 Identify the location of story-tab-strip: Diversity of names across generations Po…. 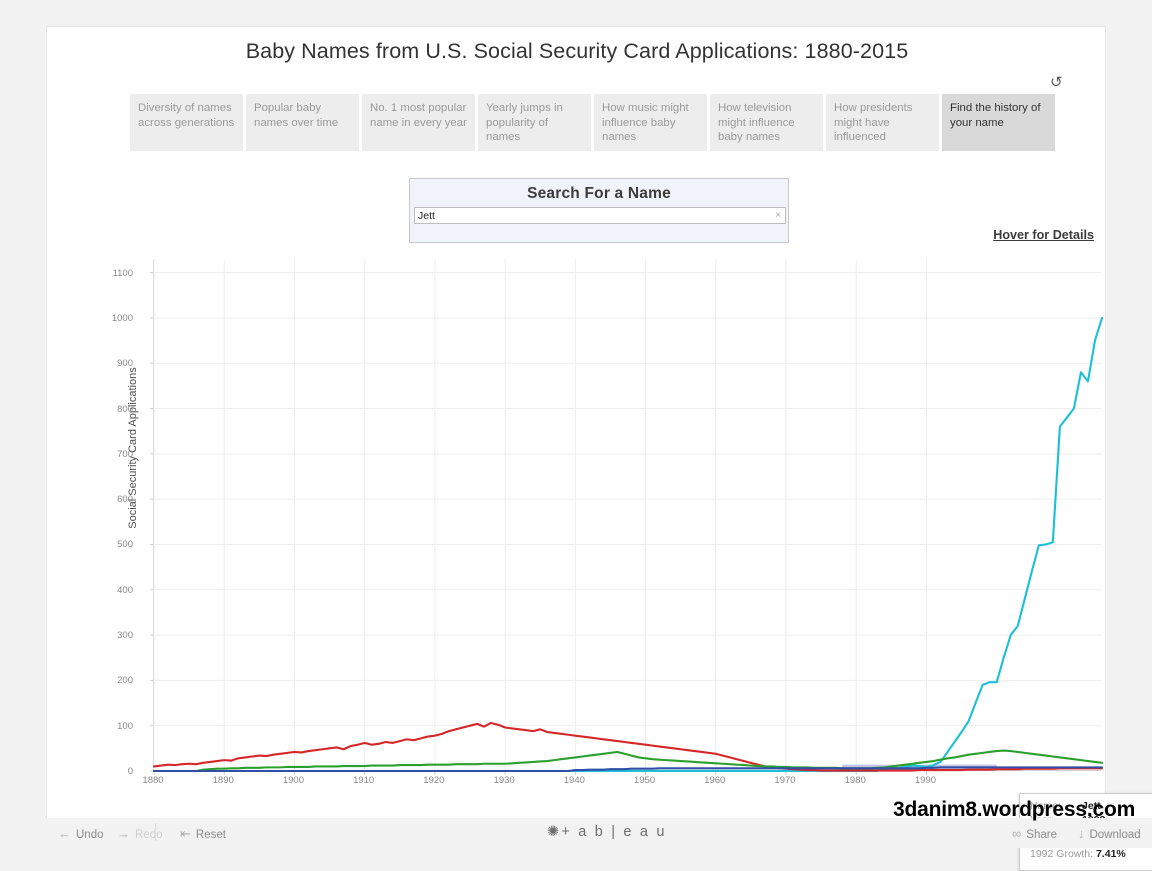
(592, 122).